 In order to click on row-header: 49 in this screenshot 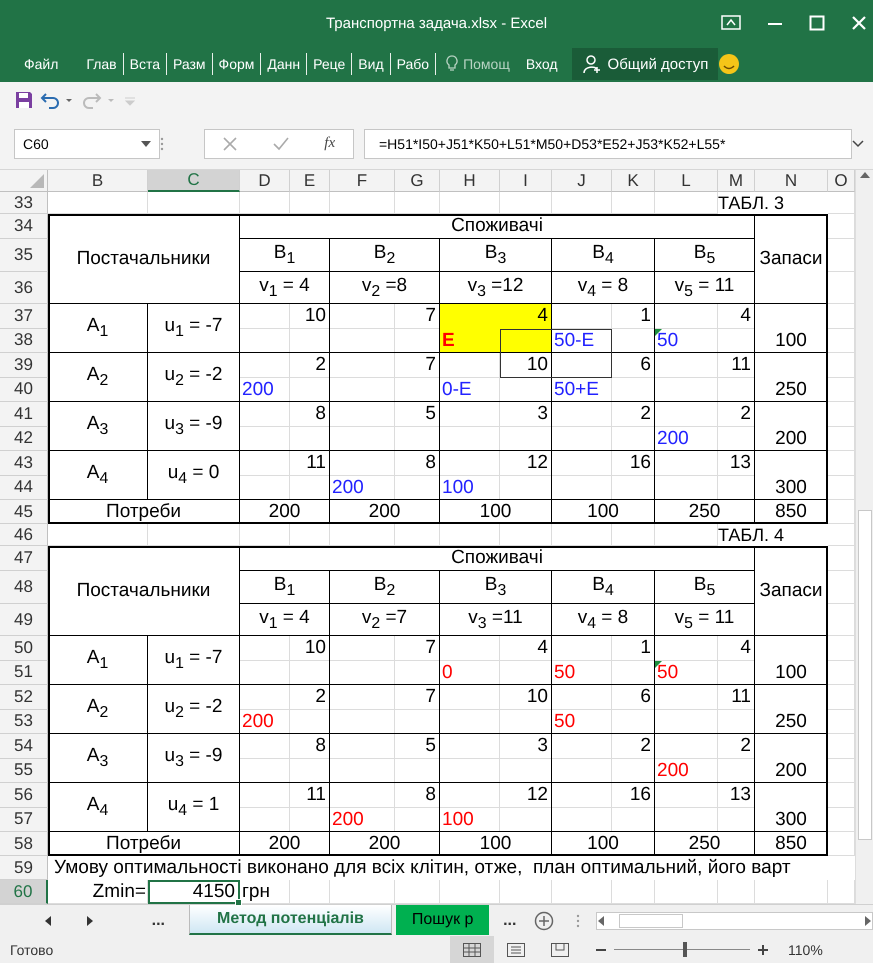, I will do `click(24, 620)`.